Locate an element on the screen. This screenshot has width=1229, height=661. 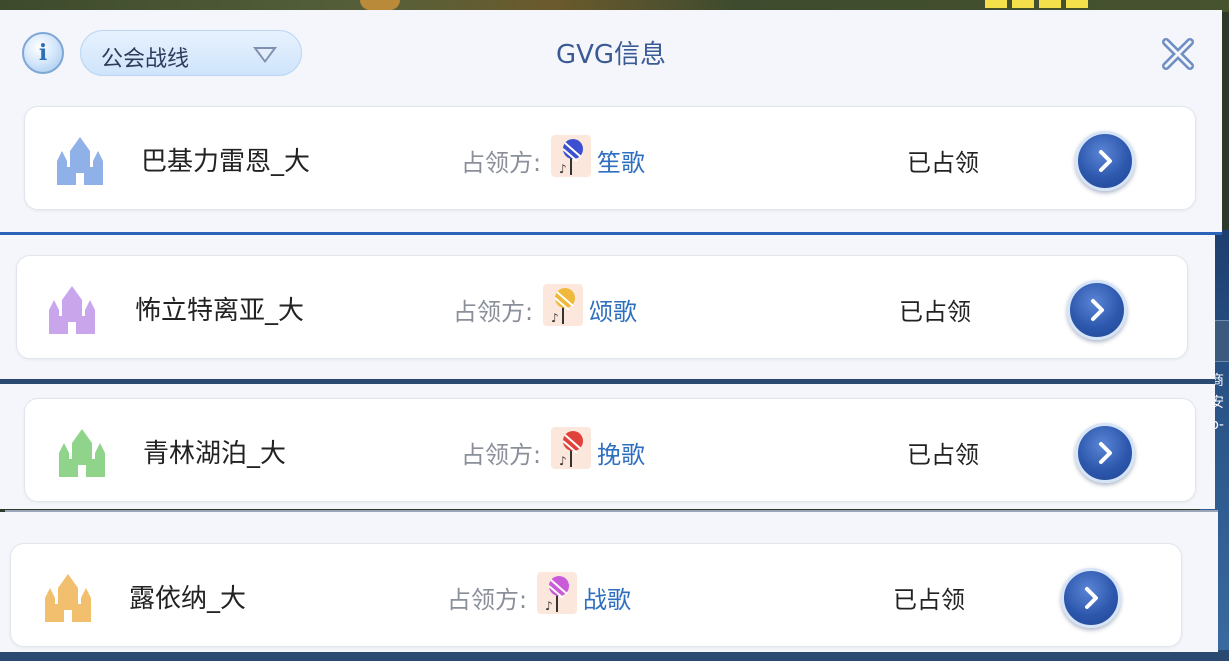
close-icon is located at coordinates (1178, 54).